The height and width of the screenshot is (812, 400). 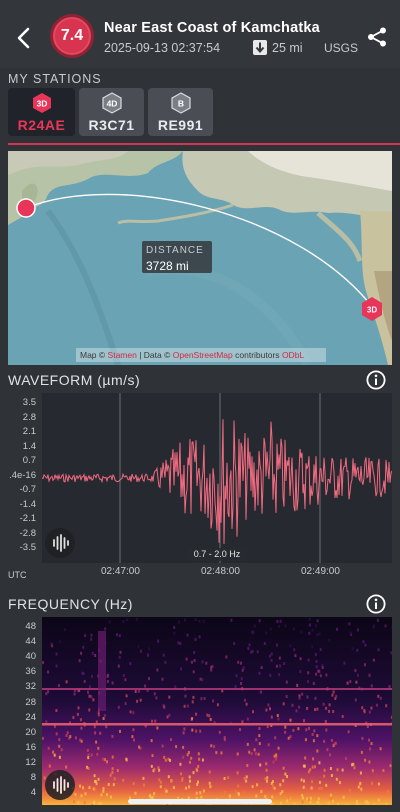 What do you see at coordinates (376, 604) in the screenshot?
I see `frequency-info-icon` at bounding box center [376, 604].